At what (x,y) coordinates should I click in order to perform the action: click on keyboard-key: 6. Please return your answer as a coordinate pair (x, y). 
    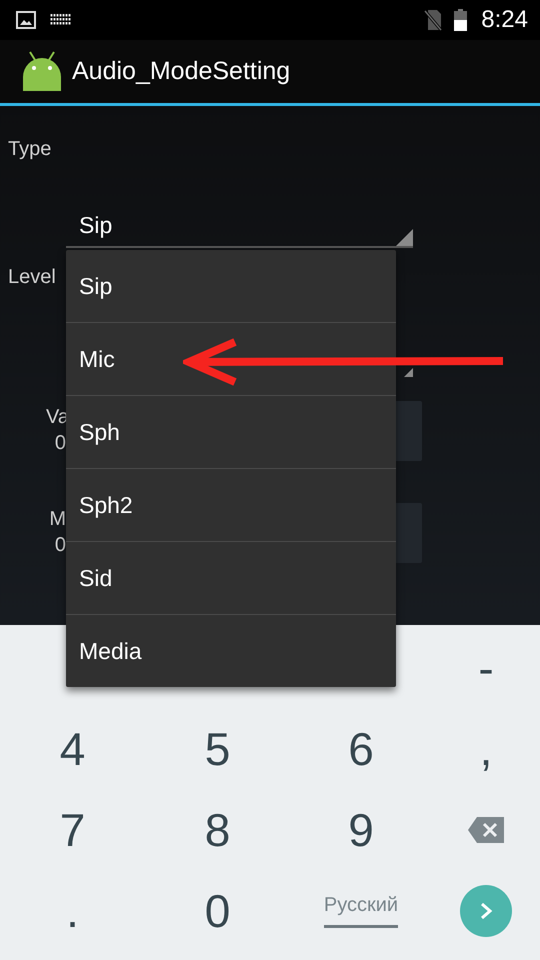
    Looking at the image, I should click on (361, 748).